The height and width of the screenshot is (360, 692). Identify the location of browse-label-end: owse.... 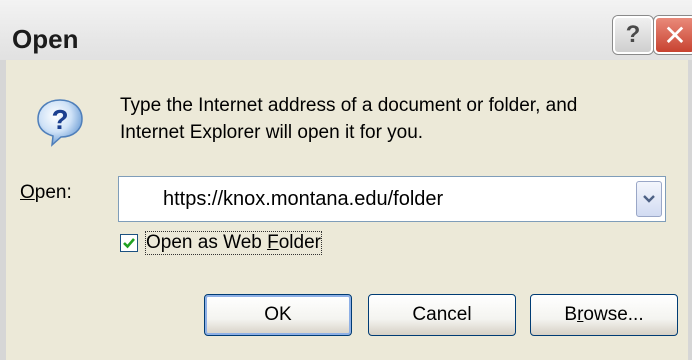
(613, 314).